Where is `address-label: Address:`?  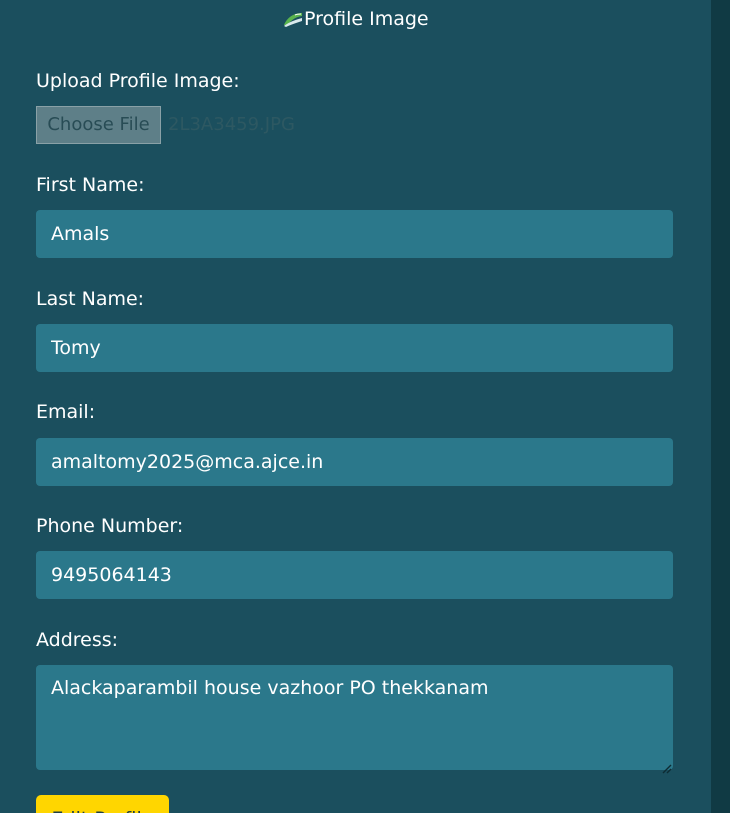
address-label: Address: is located at coordinates (77, 640).